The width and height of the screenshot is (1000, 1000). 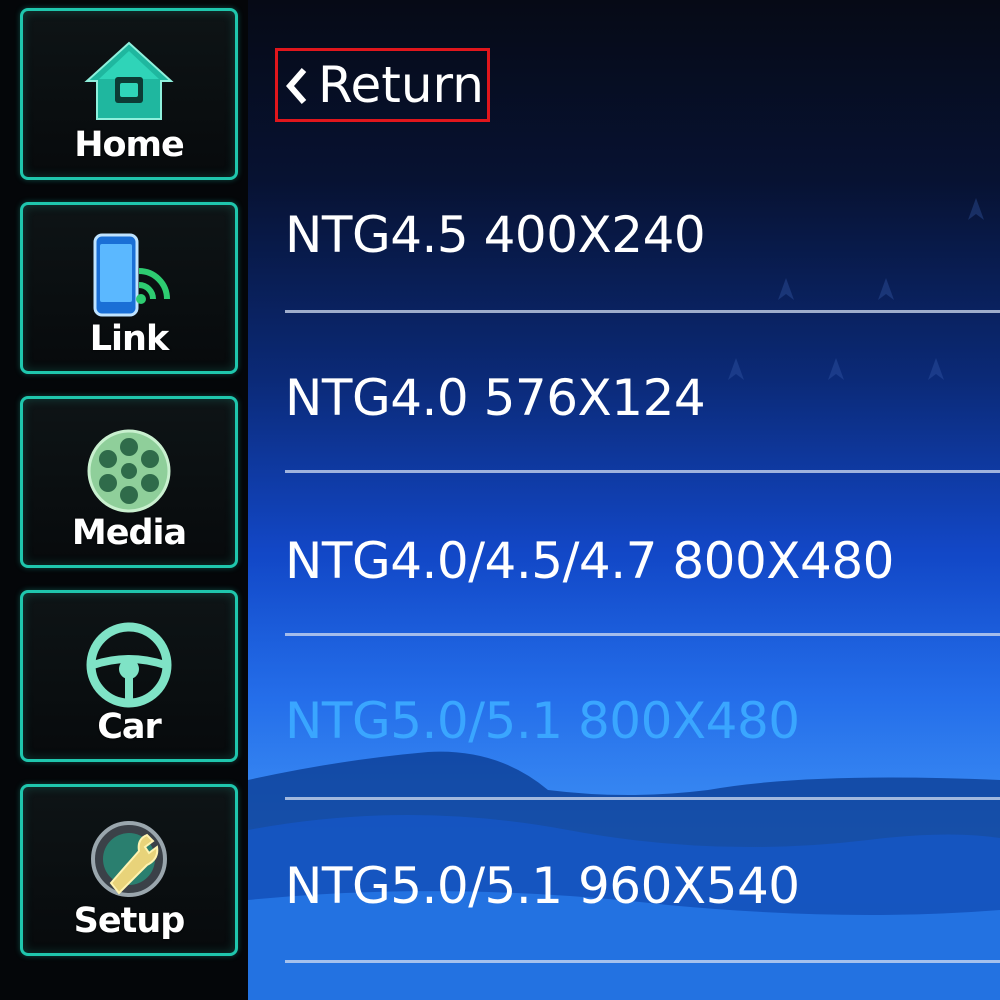 What do you see at coordinates (495, 398) in the screenshot?
I see `resolution-label: NTG4.0 576X124` at bounding box center [495, 398].